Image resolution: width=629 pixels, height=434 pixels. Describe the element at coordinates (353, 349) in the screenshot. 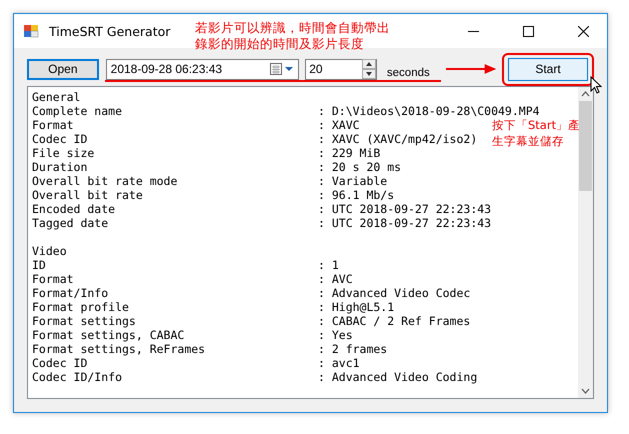

I see `info-value: : 2 frames` at that location.